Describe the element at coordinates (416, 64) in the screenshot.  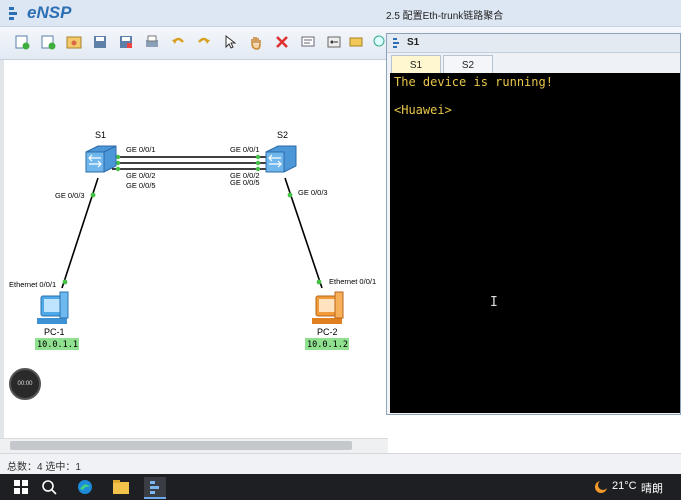
I see `tab-s1: S1` at that location.